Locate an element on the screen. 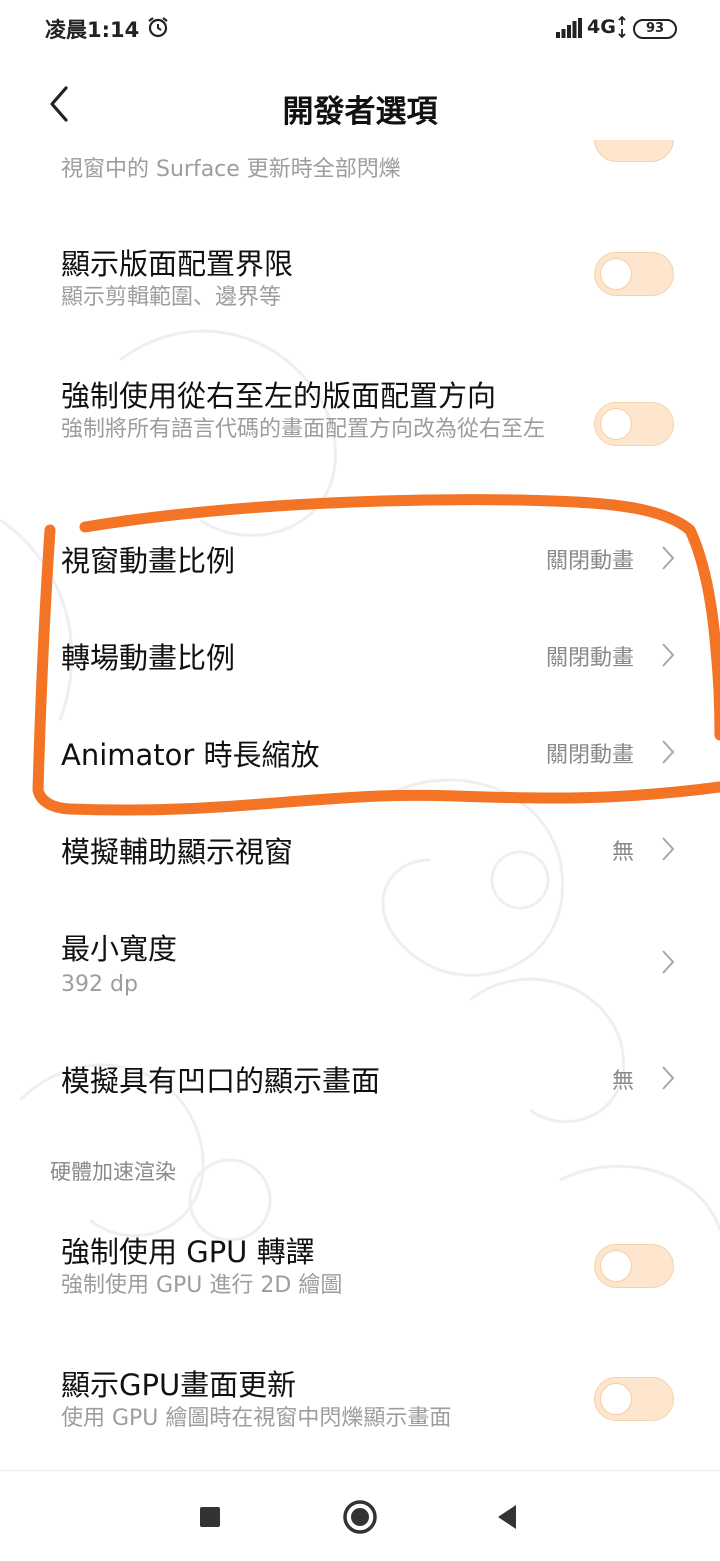  square-recents-icon is located at coordinates (210, 1517).